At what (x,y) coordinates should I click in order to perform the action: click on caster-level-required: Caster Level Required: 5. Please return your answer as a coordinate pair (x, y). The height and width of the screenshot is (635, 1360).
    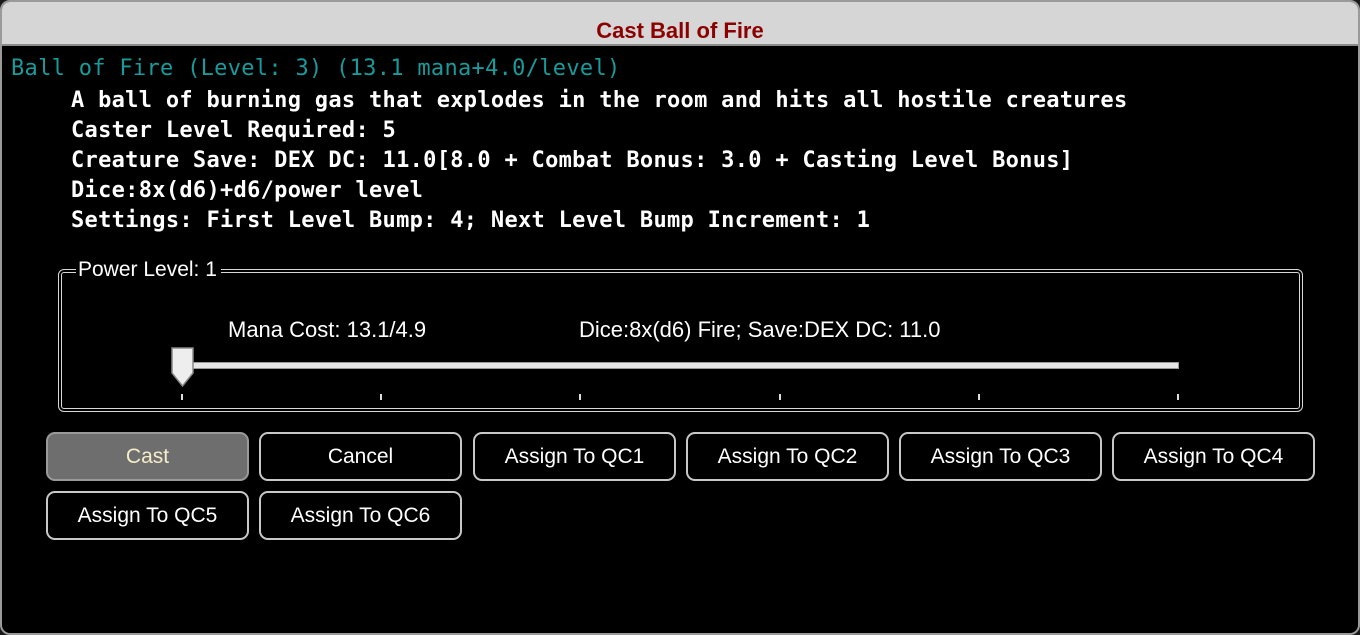
    Looking at the image, I should click on (234, 130).